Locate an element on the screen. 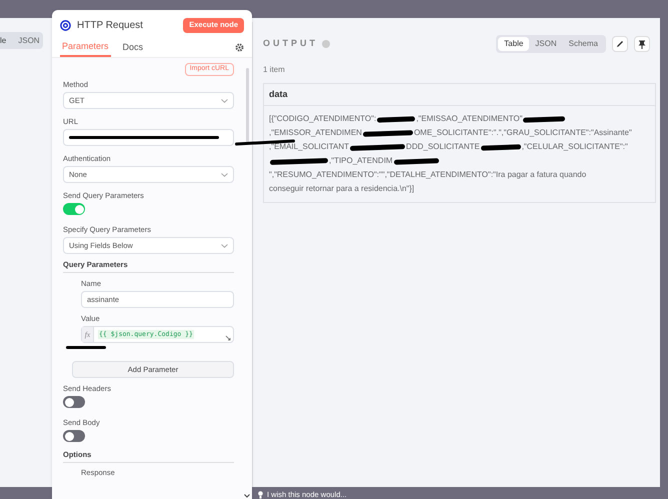 Image resolution: width=668 pixels, height=499 pixels. cell-text: ,"TIPO_ATENDIM is located at coordinates (361, 161).